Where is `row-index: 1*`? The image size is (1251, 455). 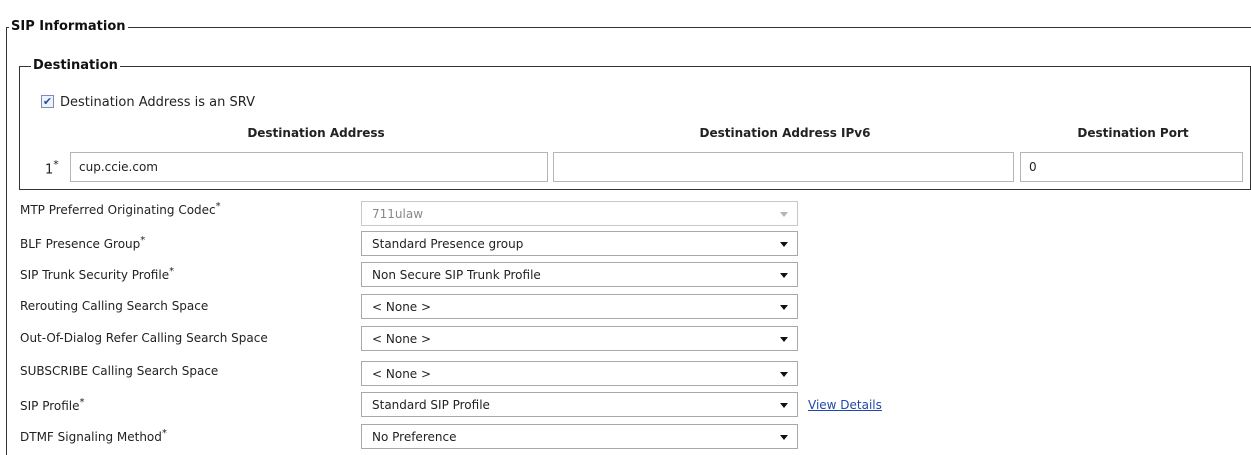
row-index: 1* is located at coordinates (52, 168).